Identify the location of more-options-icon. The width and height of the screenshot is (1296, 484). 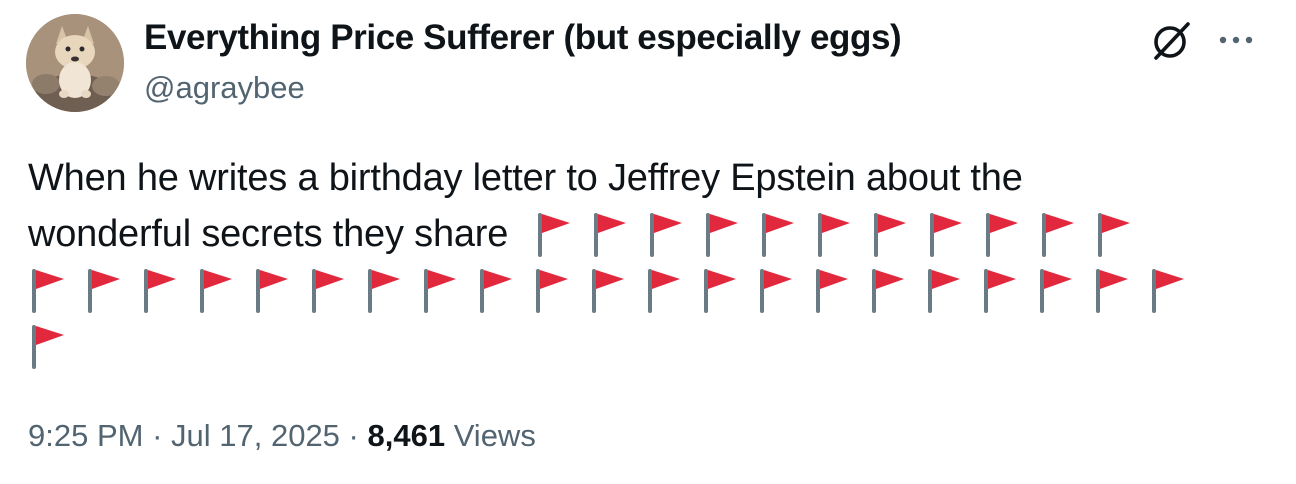
(1236, 40).